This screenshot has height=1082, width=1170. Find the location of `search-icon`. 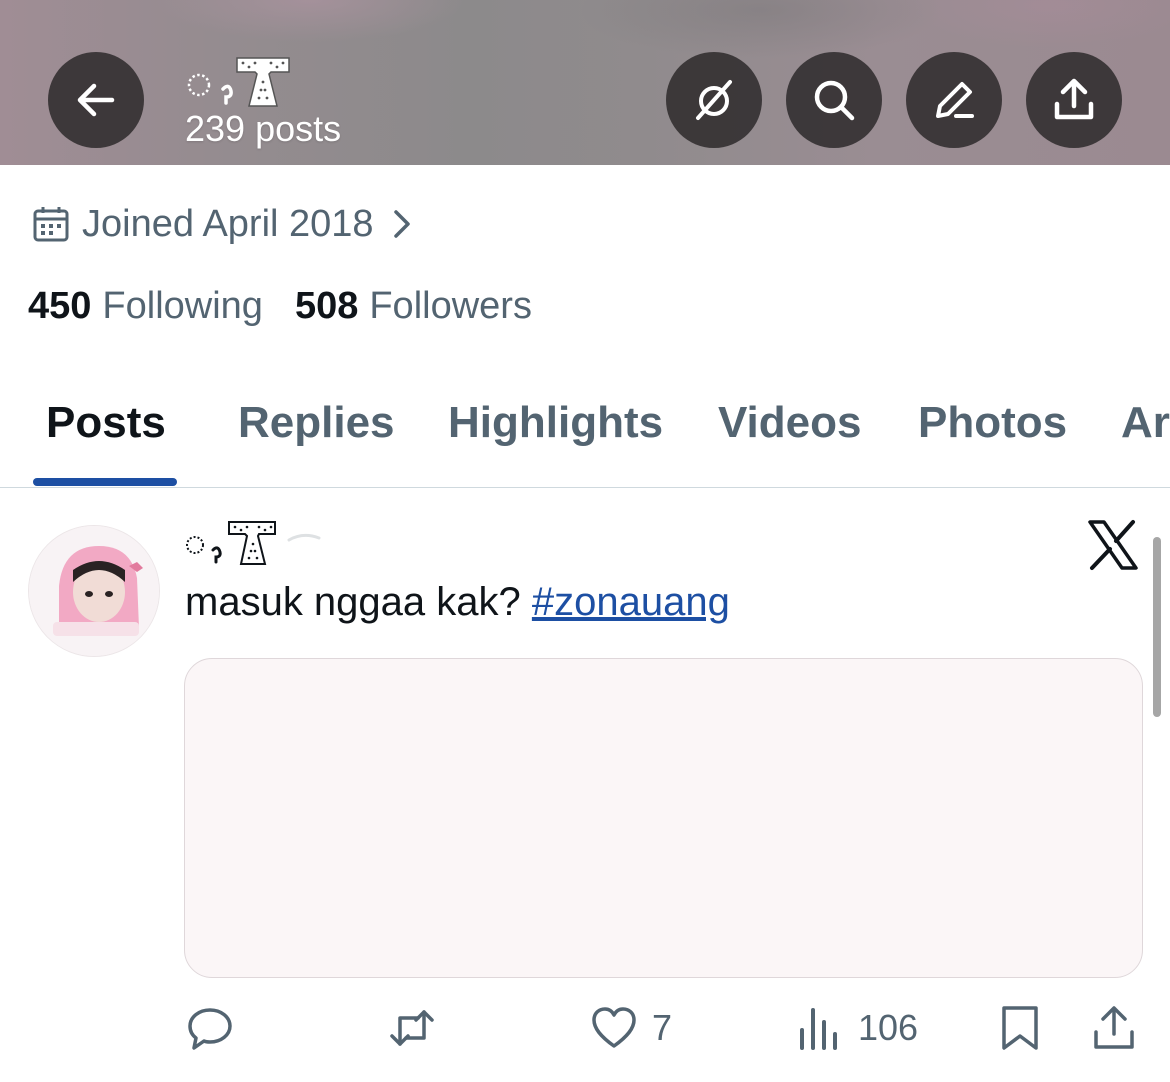

search-icon is located at coordinates (834, 100).